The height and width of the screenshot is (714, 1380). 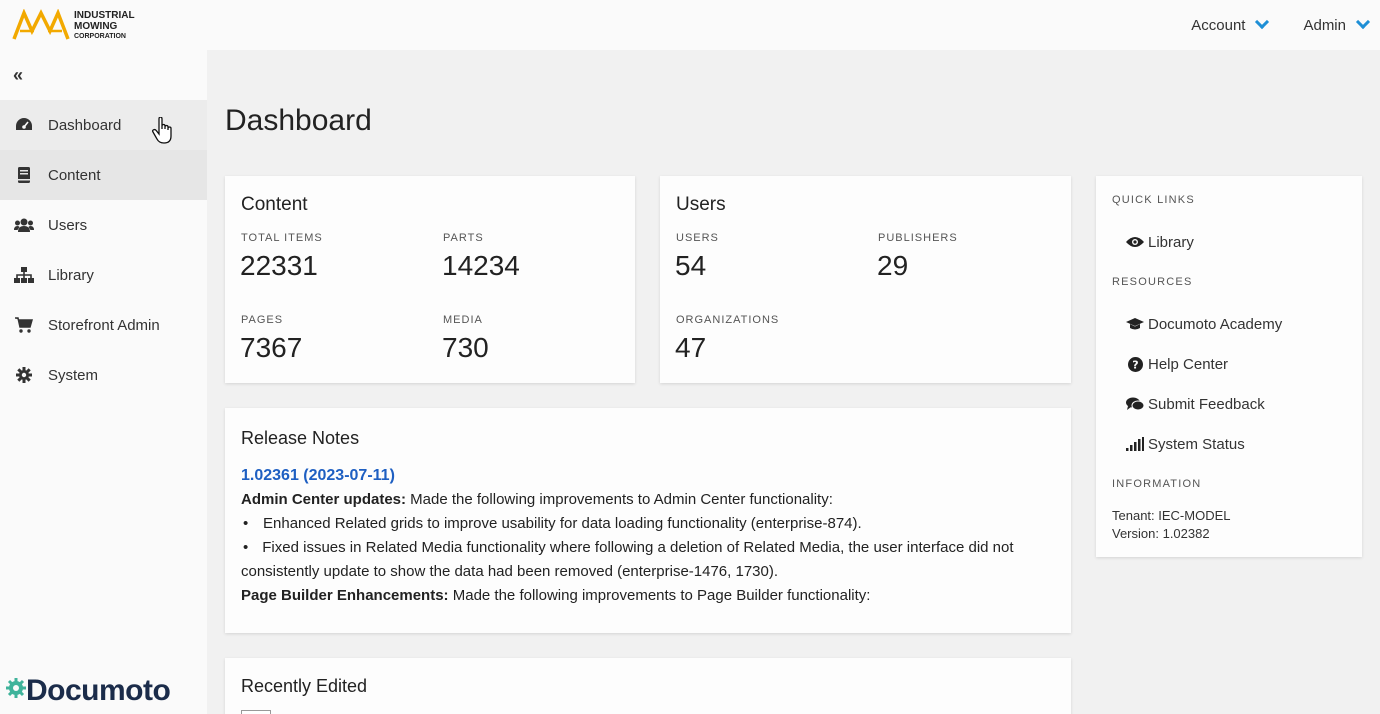 I want to click on sidebar-item-label: System, so click(x=73, y=375).